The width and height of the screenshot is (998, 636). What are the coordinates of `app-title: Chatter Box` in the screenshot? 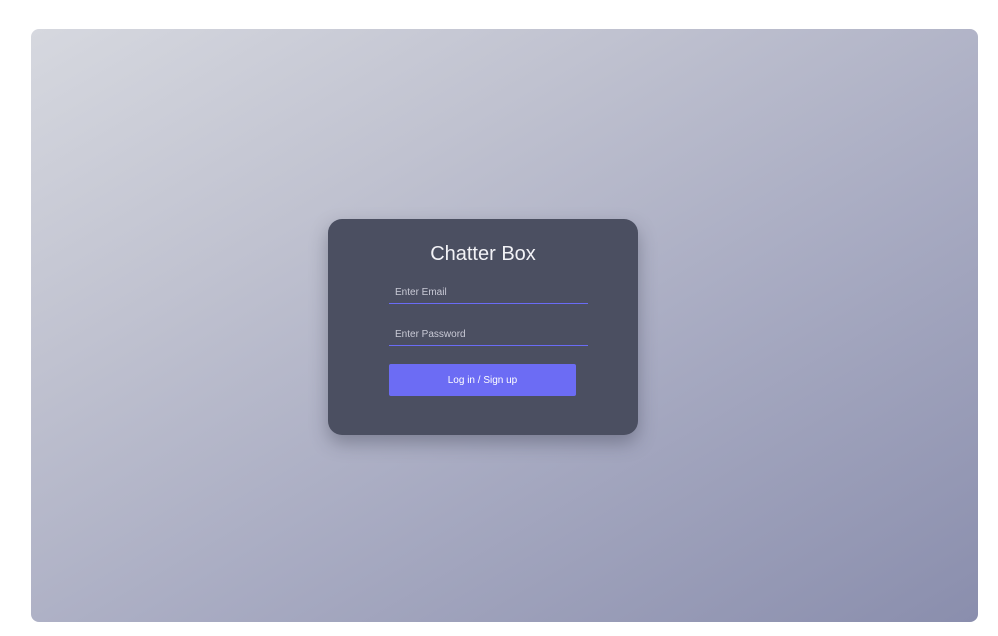 It's located at (483, 254).